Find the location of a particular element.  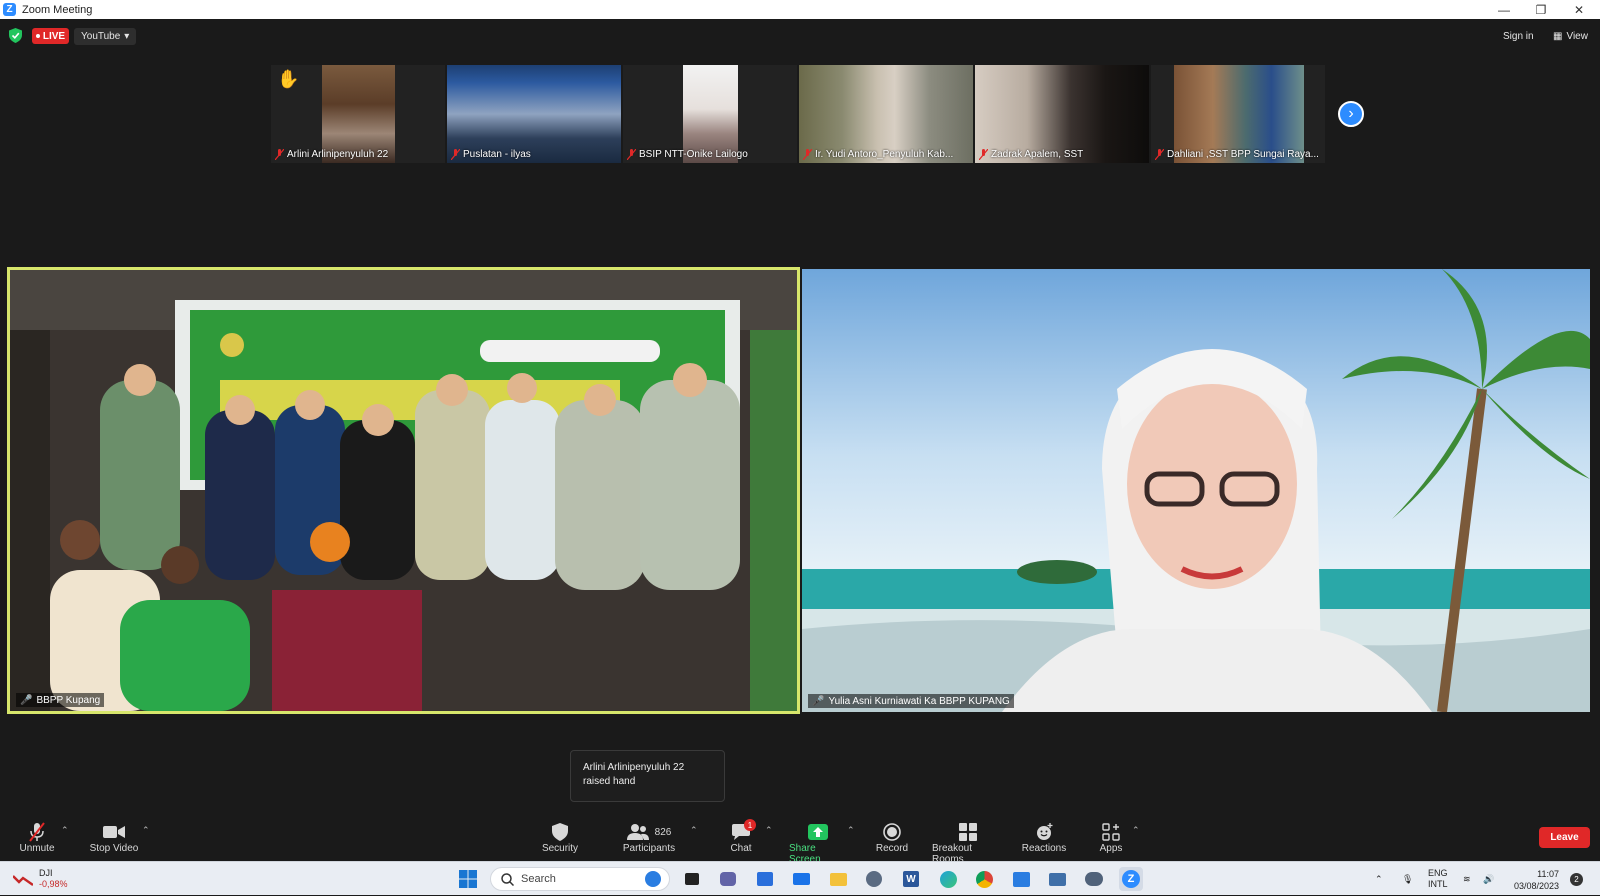

window-title: Zoom Meeting is located at coordinates (57, 9).